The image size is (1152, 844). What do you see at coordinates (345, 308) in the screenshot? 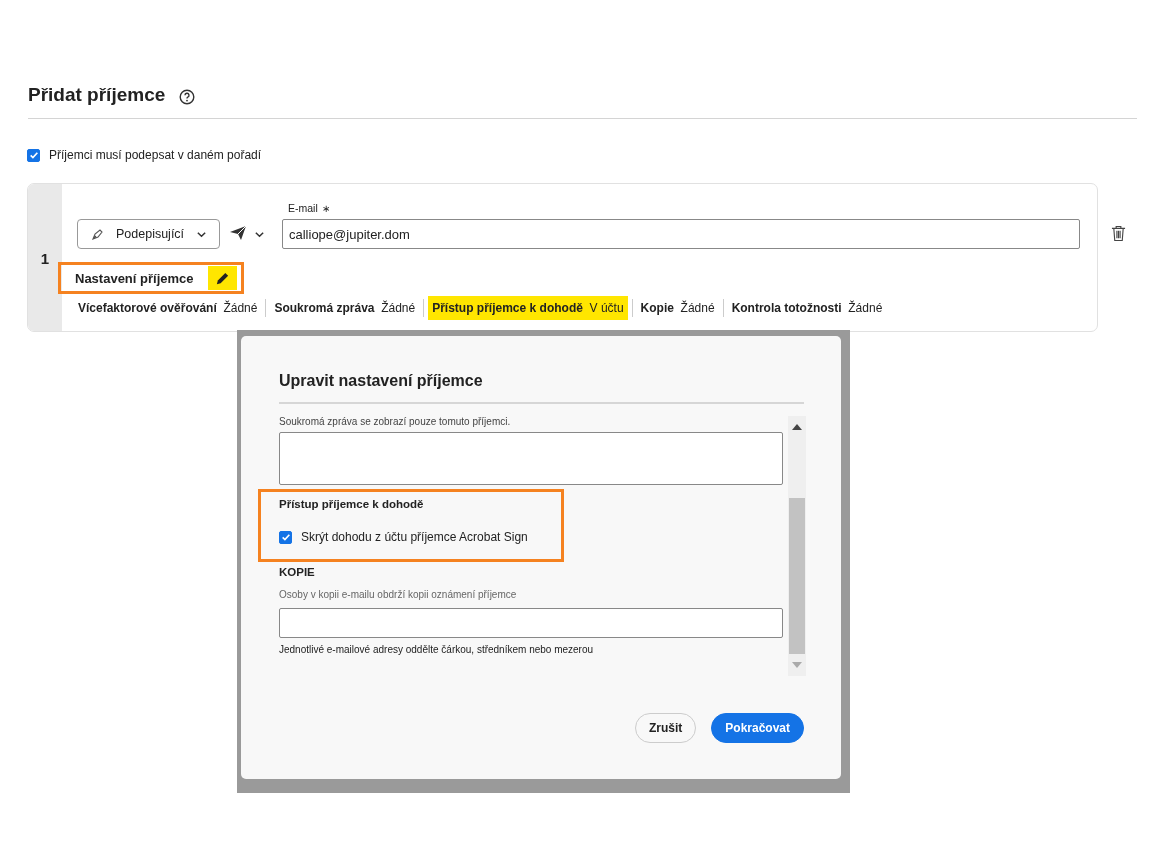
I see `setting-summary: Soukromá zpráva Žádné` at bounding box center [345, 308].